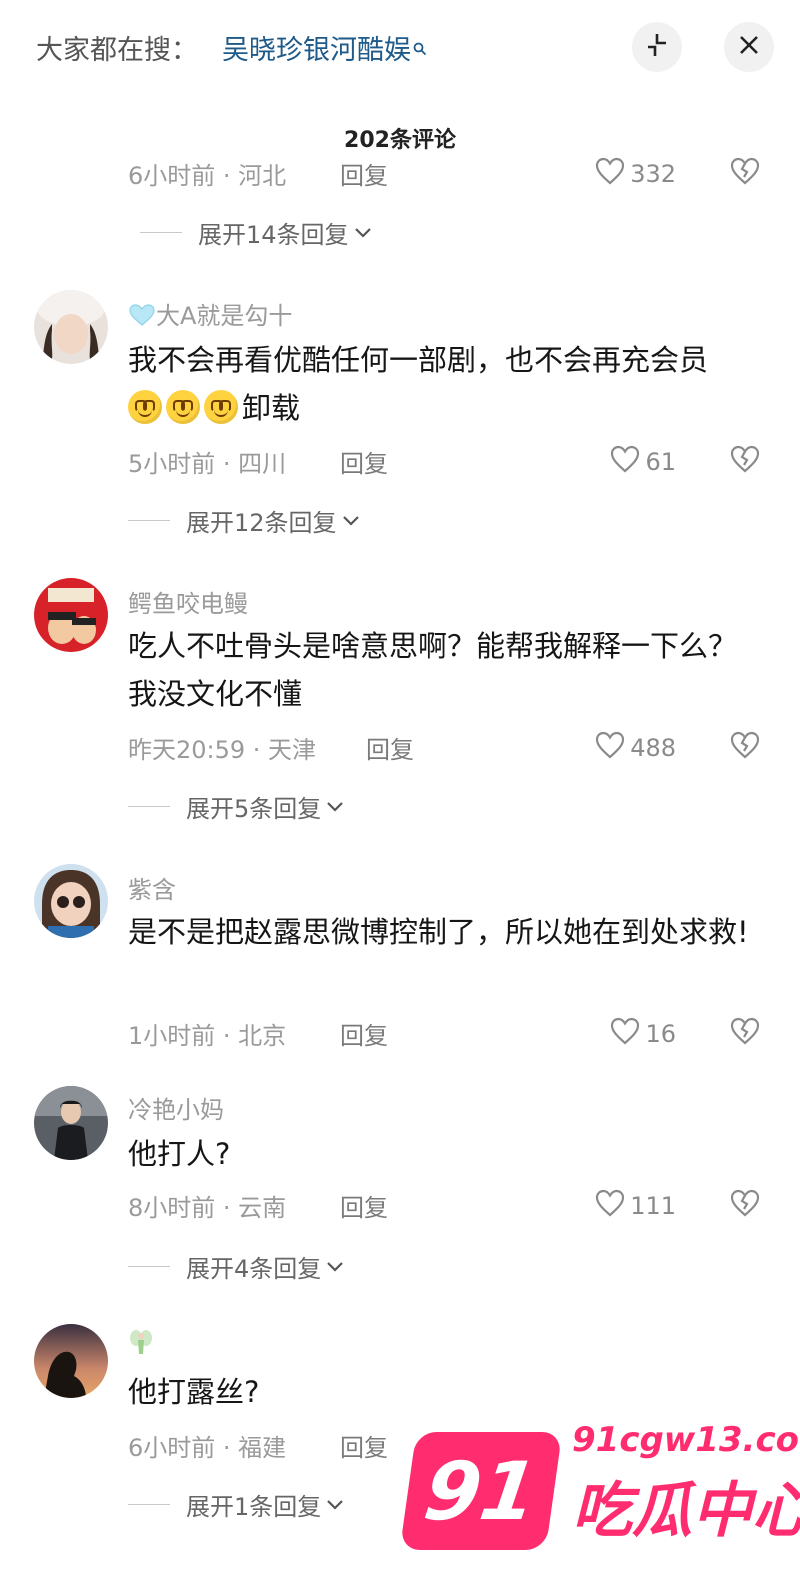 Image resolution: width=800 pixels, height=1569 pixels. What do you see at coordinates (271, 408) in the screenshot?
I see `comment-body-tail: 卸载` at bounding box center [271, 408].